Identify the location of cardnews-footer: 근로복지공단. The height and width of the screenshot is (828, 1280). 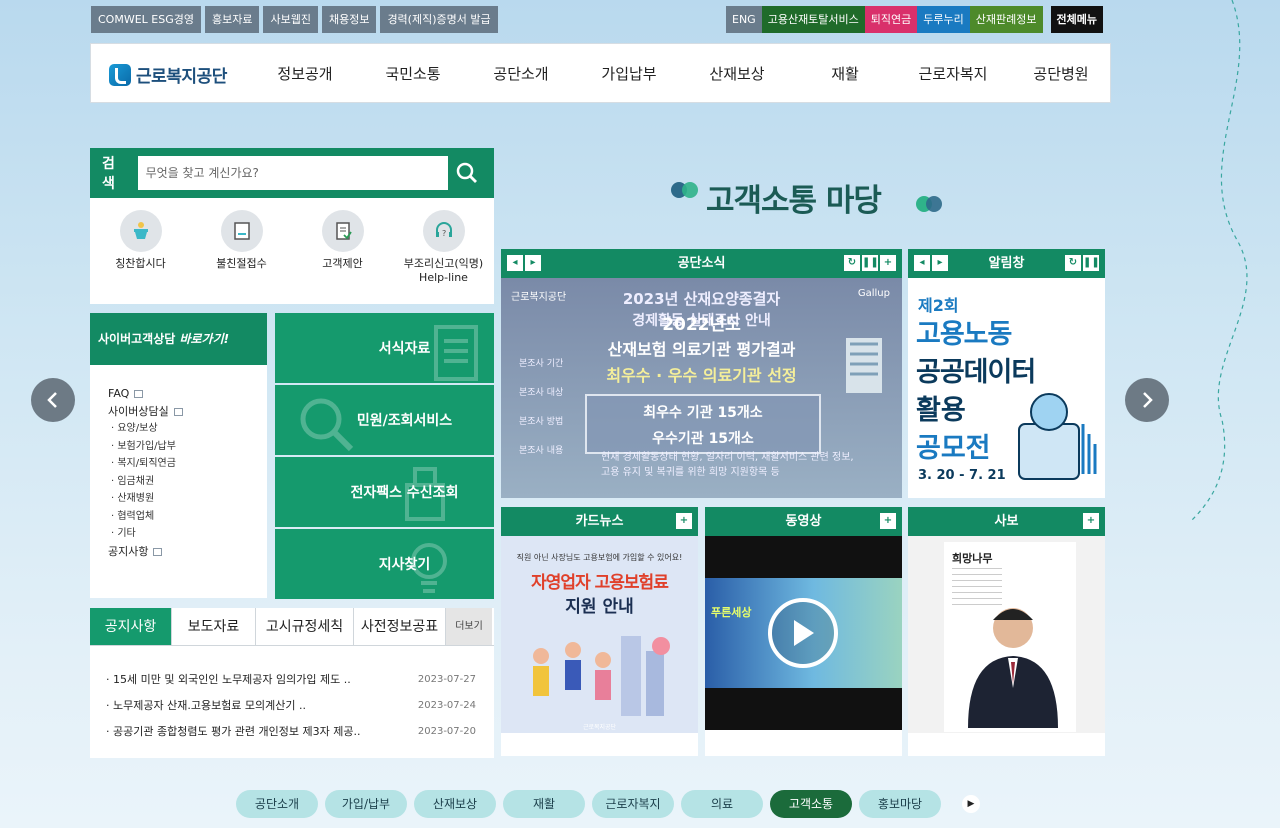
(599, 727).